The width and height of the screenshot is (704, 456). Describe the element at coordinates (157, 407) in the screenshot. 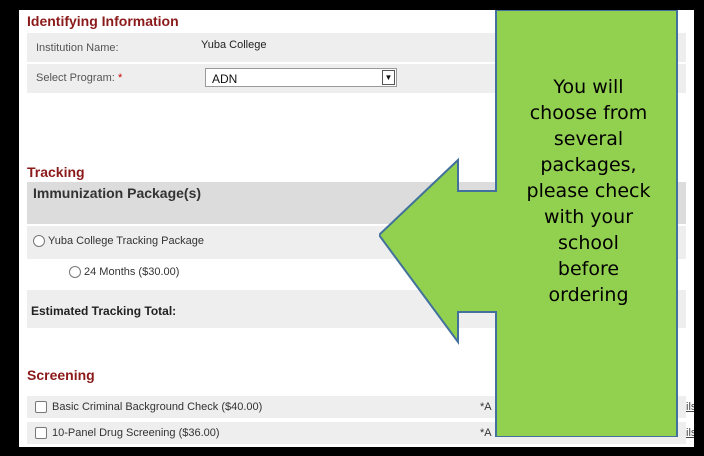

I see `background-check-label: Basic Criminal Background Check ($40.00)` at that location.